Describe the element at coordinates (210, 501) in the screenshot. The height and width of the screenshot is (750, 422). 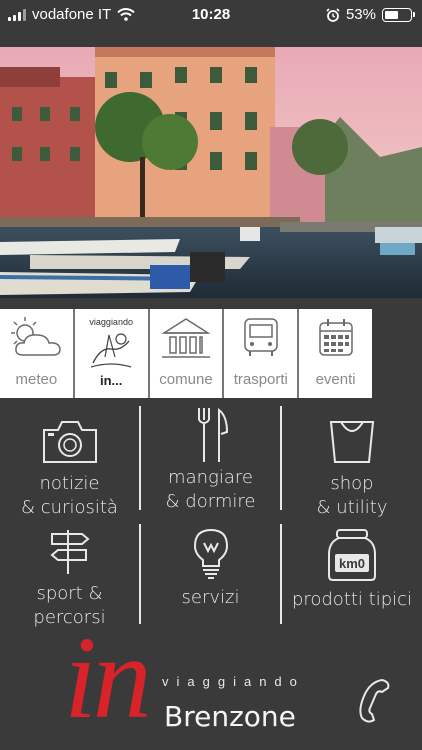
I see `tile-label-line2: & dormire` at that location.